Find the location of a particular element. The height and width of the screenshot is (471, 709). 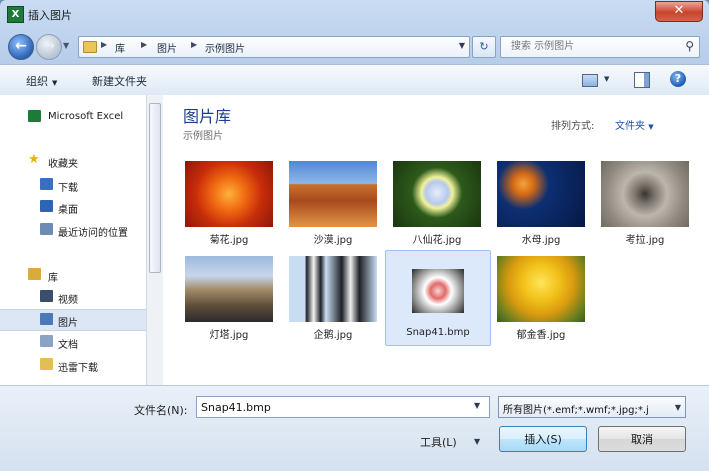

scrollbar-thumb is located at coordinates (155, 188).